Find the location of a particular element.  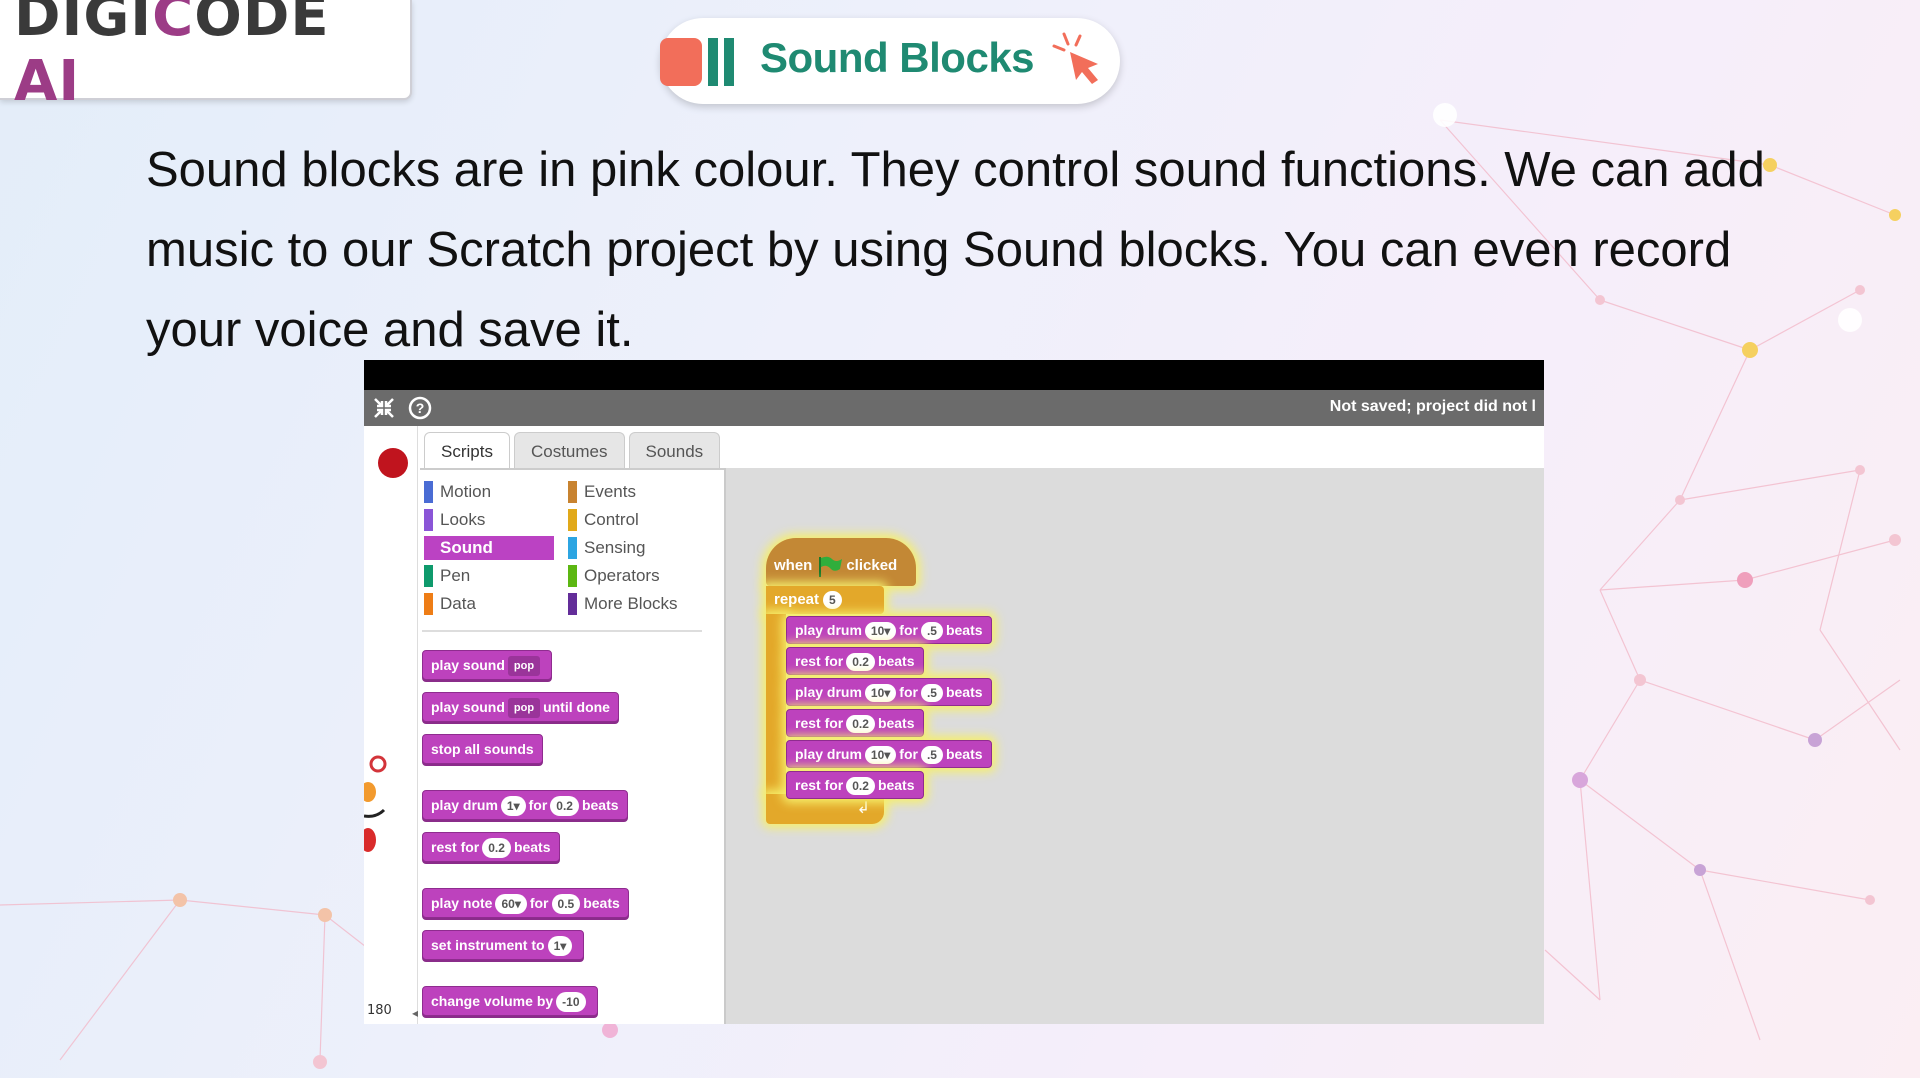

category-label: Pen is located at coordinates (455, 575).